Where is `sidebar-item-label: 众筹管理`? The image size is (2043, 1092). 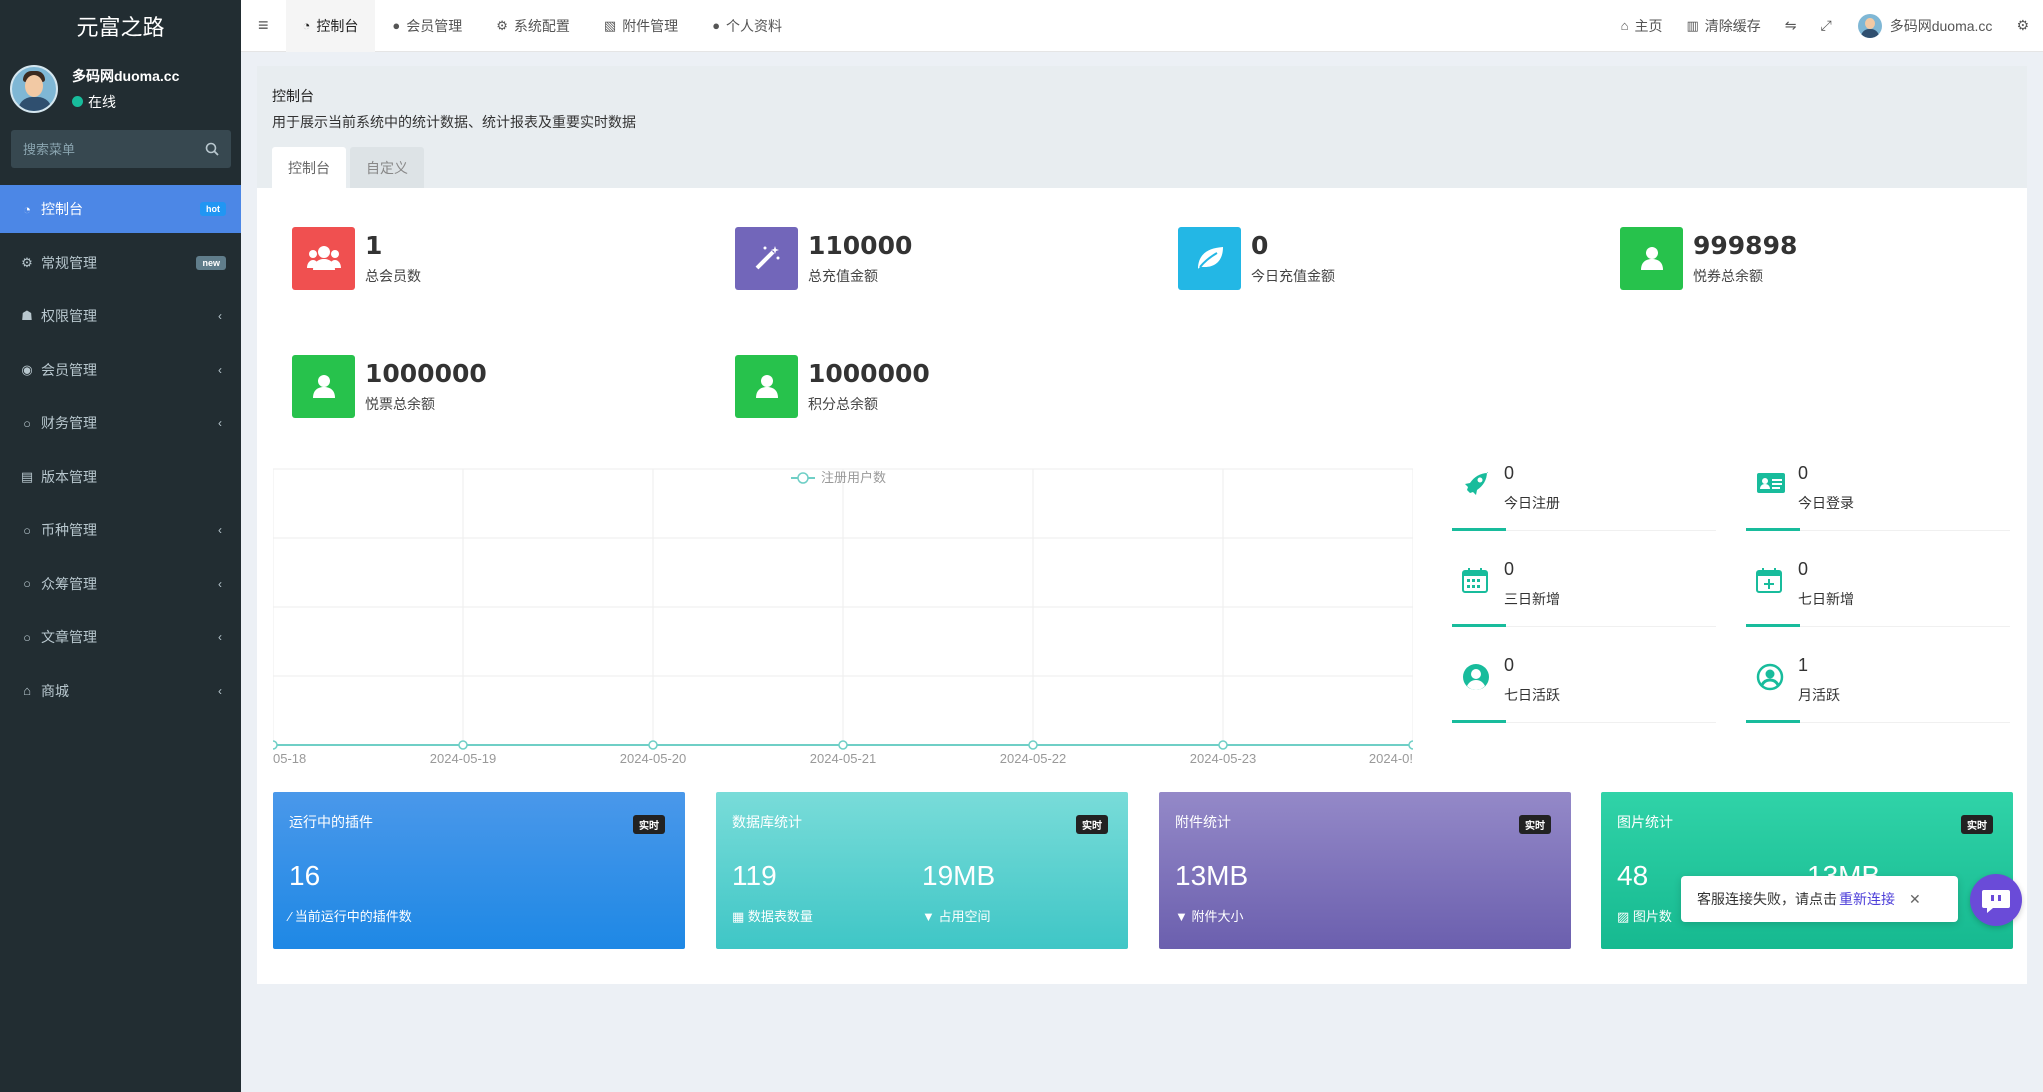 sidebar-item-label: 众筹管理 is located at coordinates (69, 583).